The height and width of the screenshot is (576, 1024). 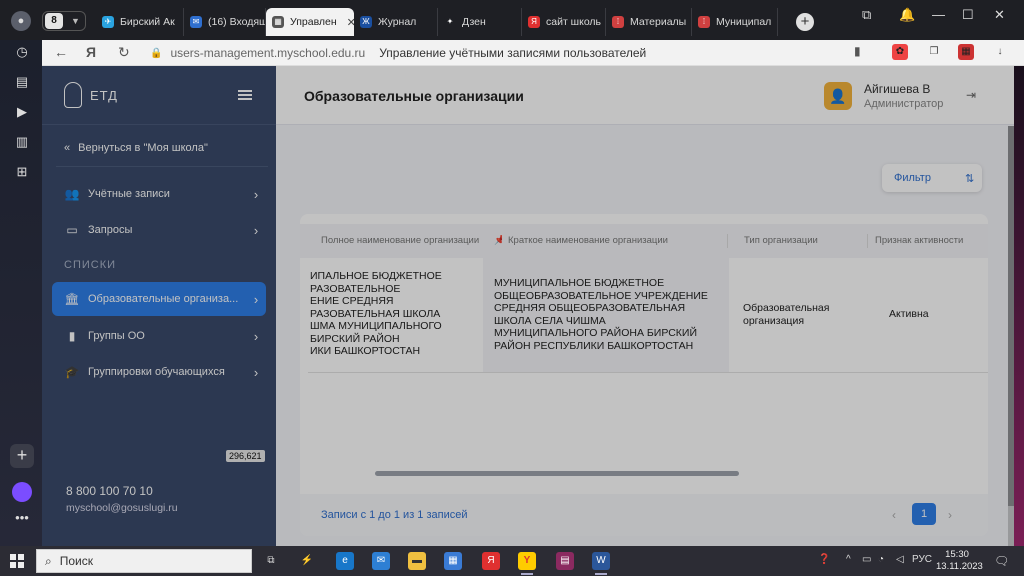 I want to click on network-icon: ▭, so click(x=866, y=559).